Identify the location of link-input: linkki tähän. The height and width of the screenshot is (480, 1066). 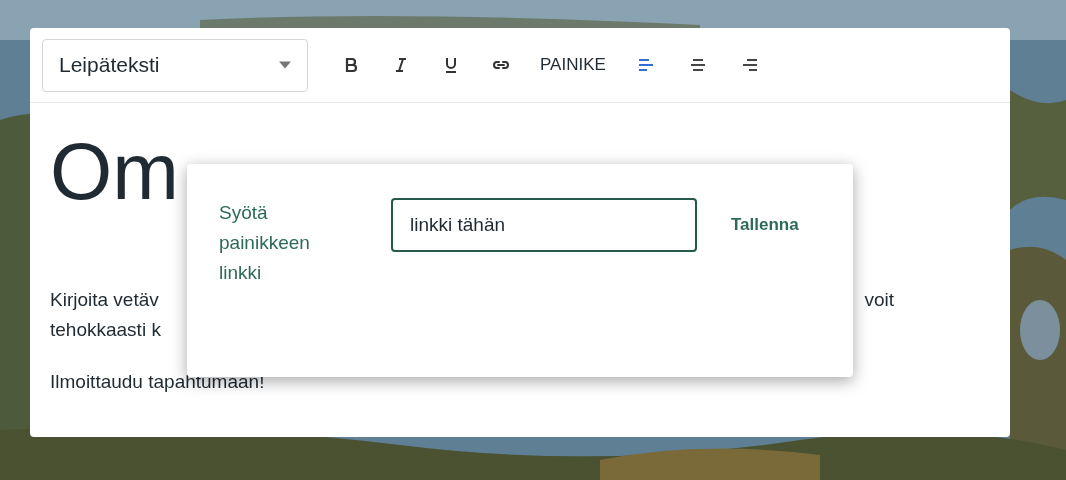
(544, 225).